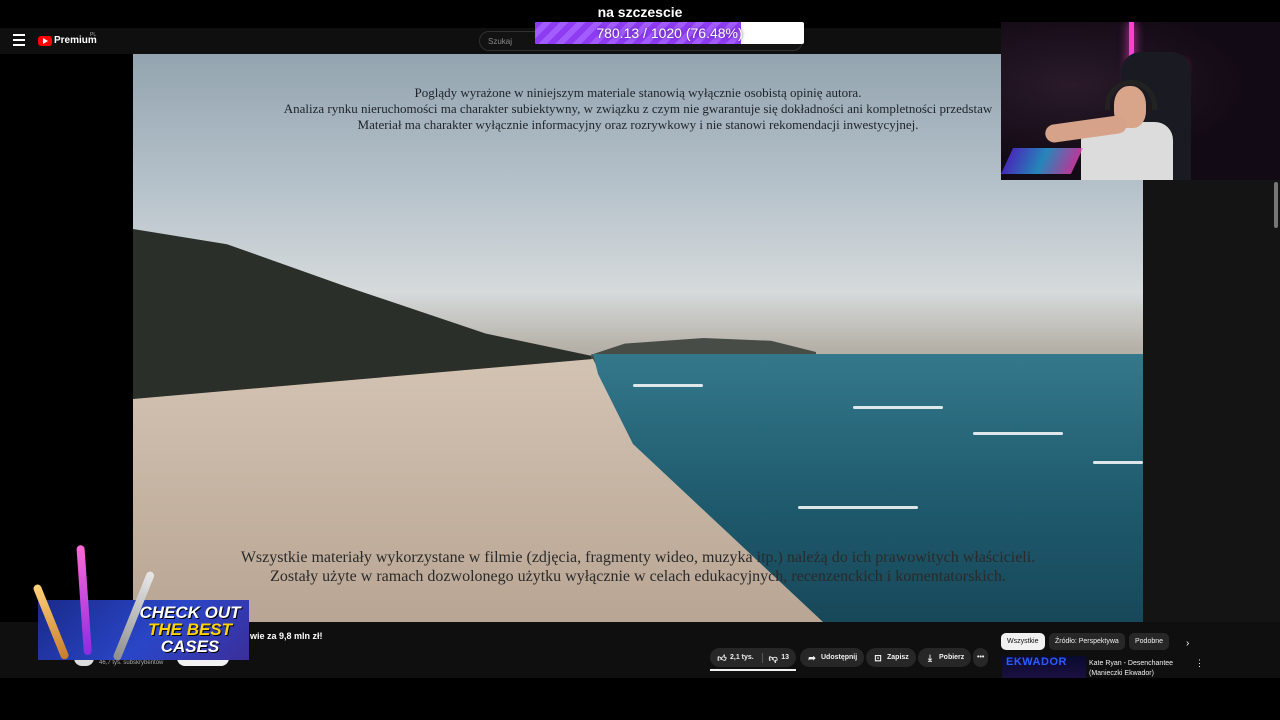 The width and height of the screenshot is (1280, 720). What do you see at coordinates (898, 657) in the screenshot?
I see `save-label: Zapisz` at bounding box center [898, 657].